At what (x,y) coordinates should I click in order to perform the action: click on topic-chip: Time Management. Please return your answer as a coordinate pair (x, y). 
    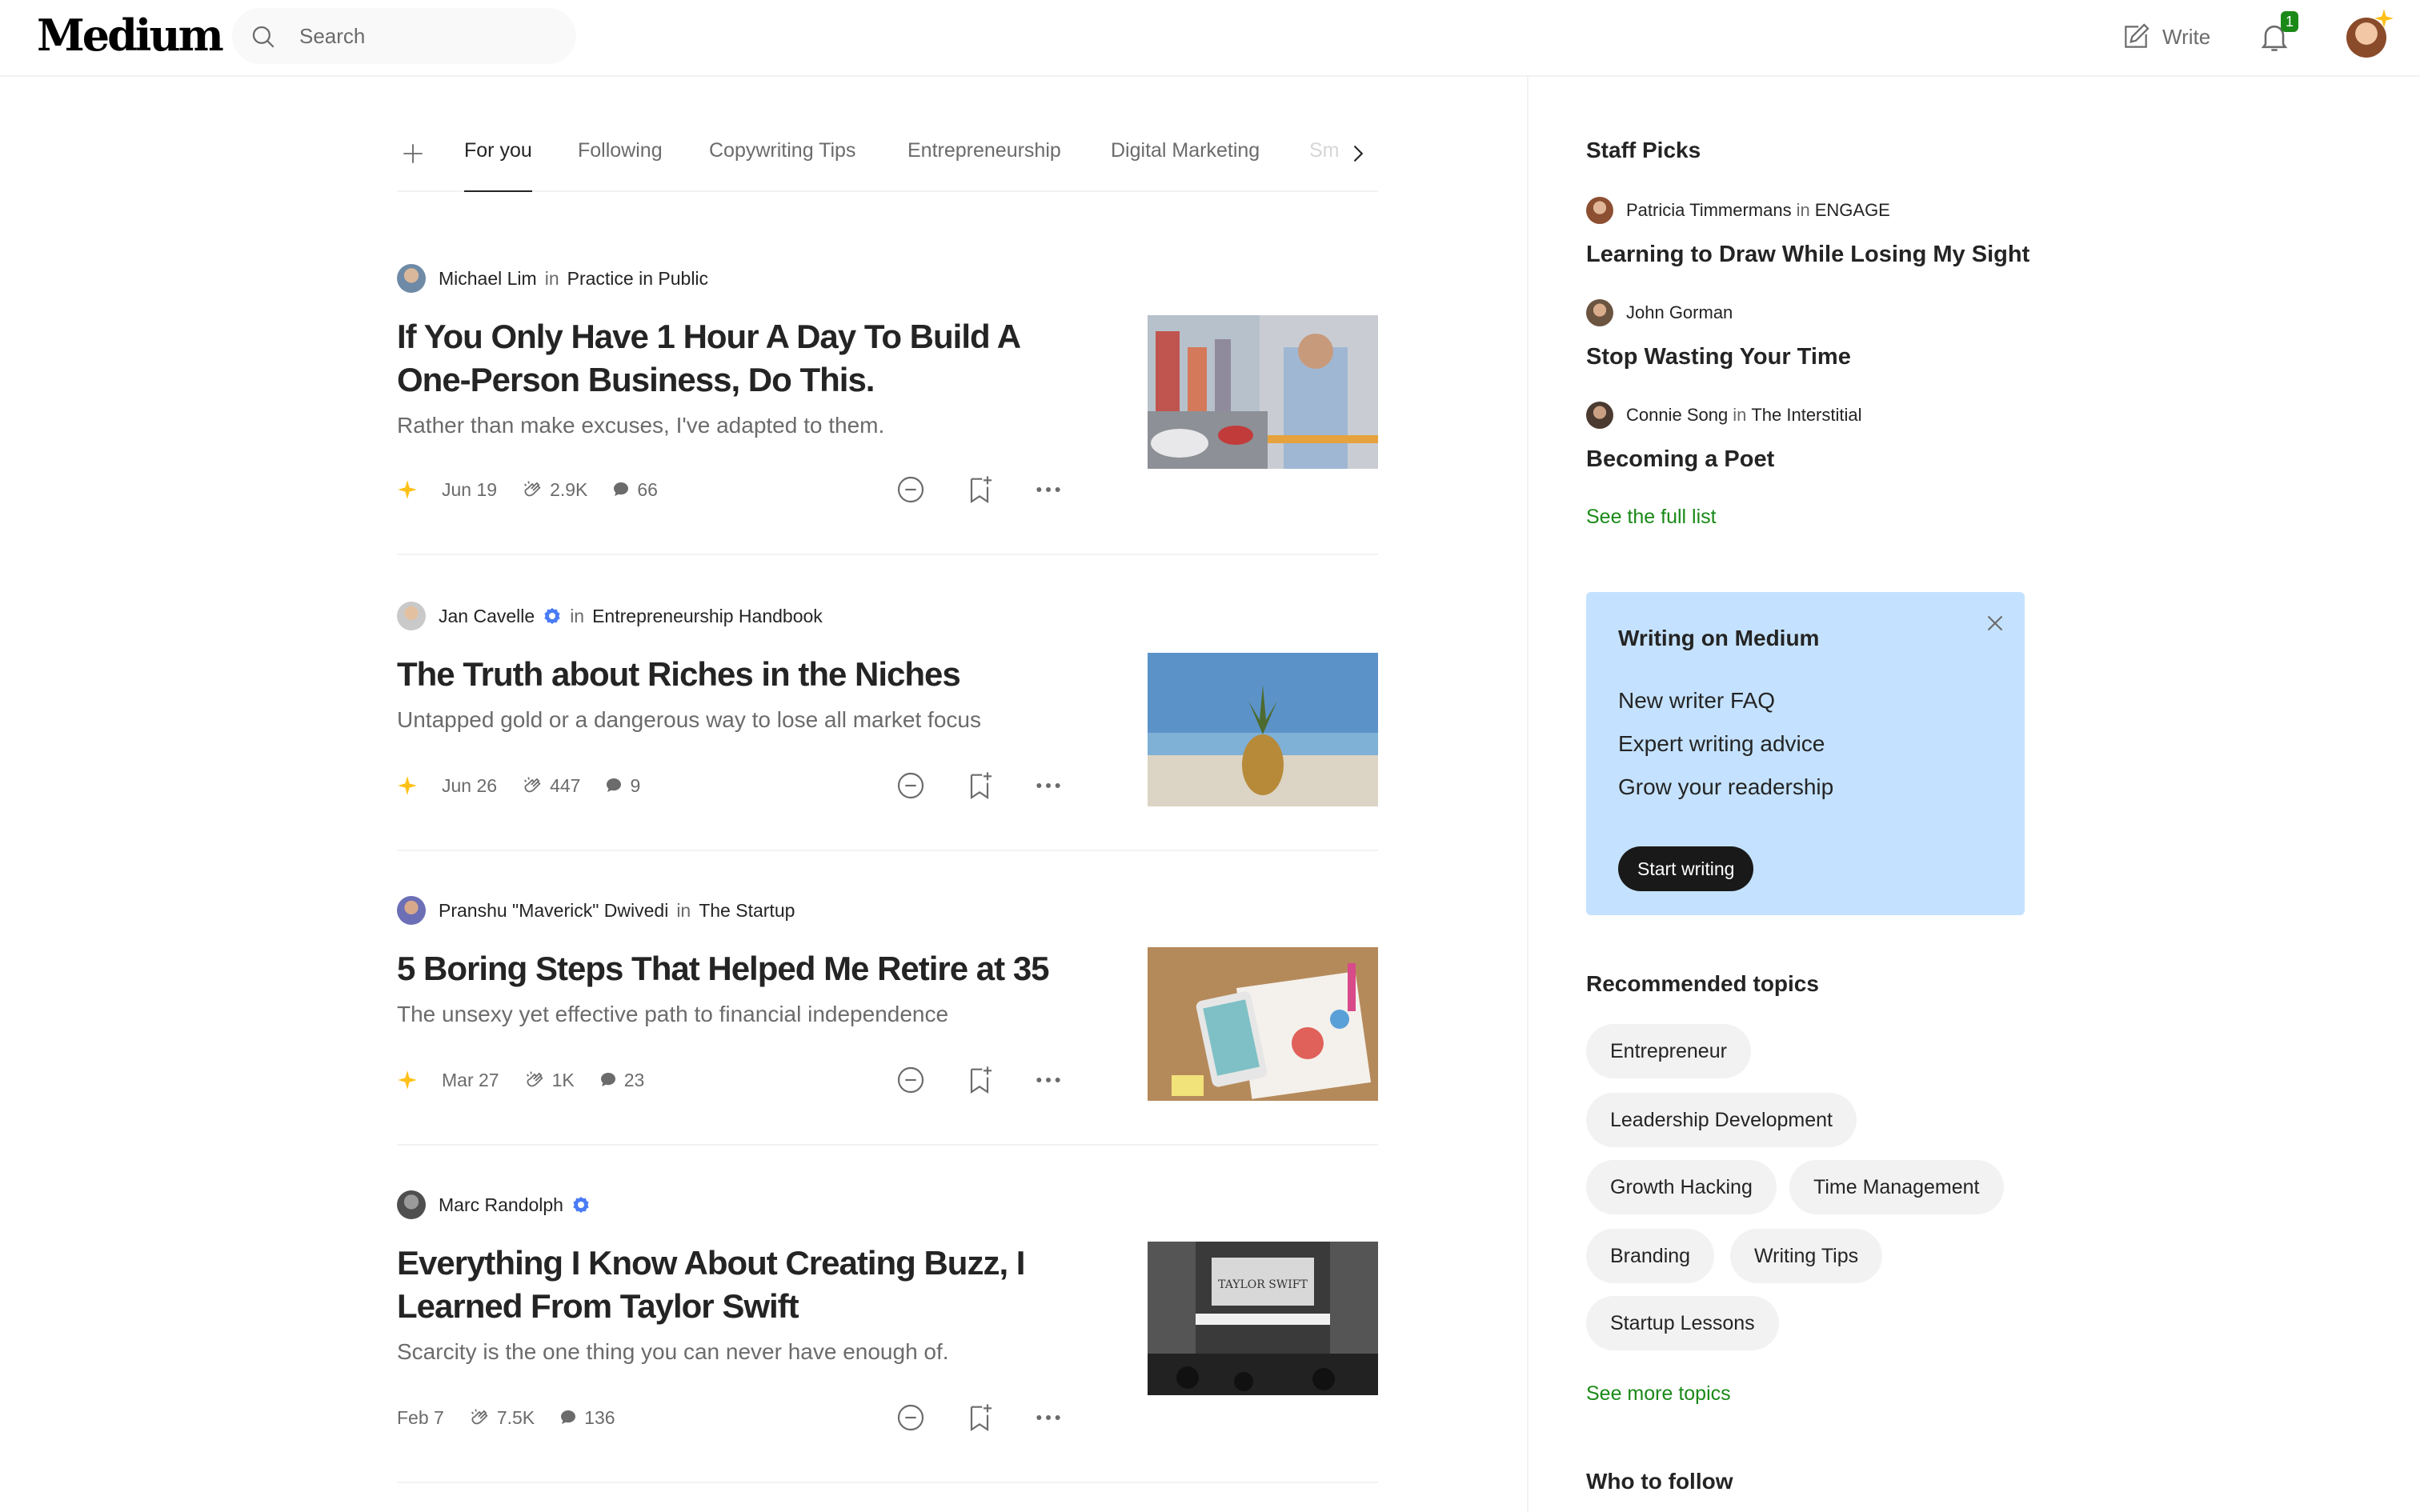
    Looking at the image, I should click on (1896, 1187).